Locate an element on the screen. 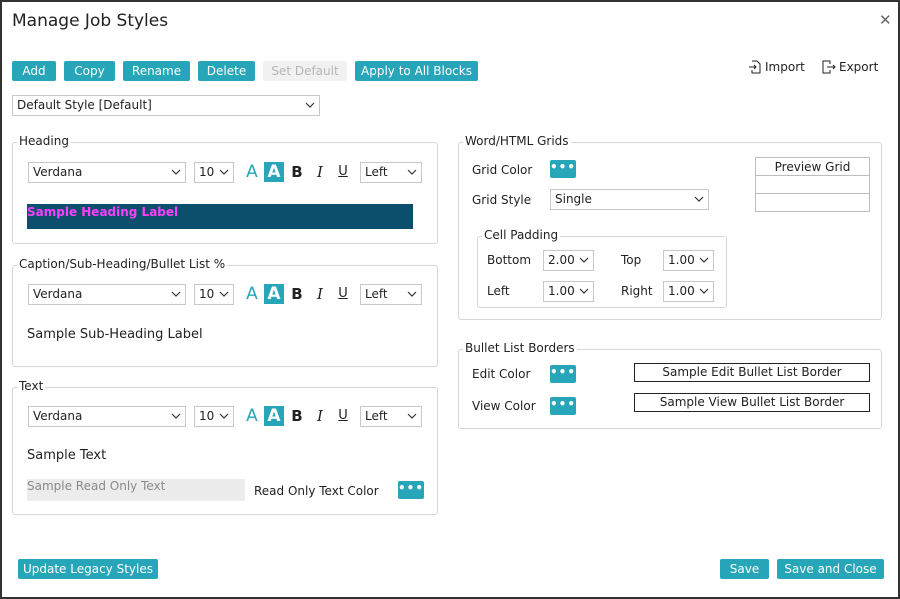  bottom-padding-label: Bottom is located at coordinates (509, 260).